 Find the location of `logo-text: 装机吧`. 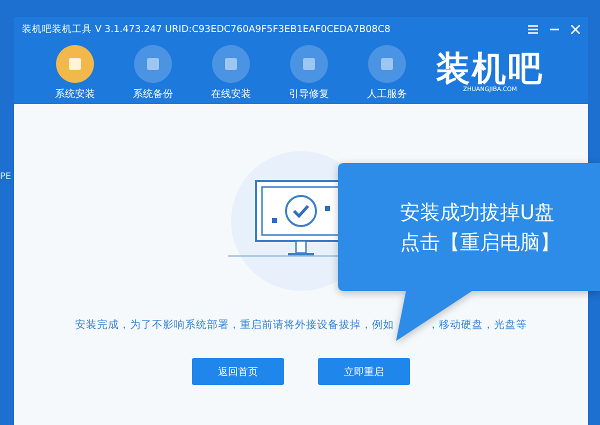

logo-text: 装机吧 is located at coordinates (490, 69).